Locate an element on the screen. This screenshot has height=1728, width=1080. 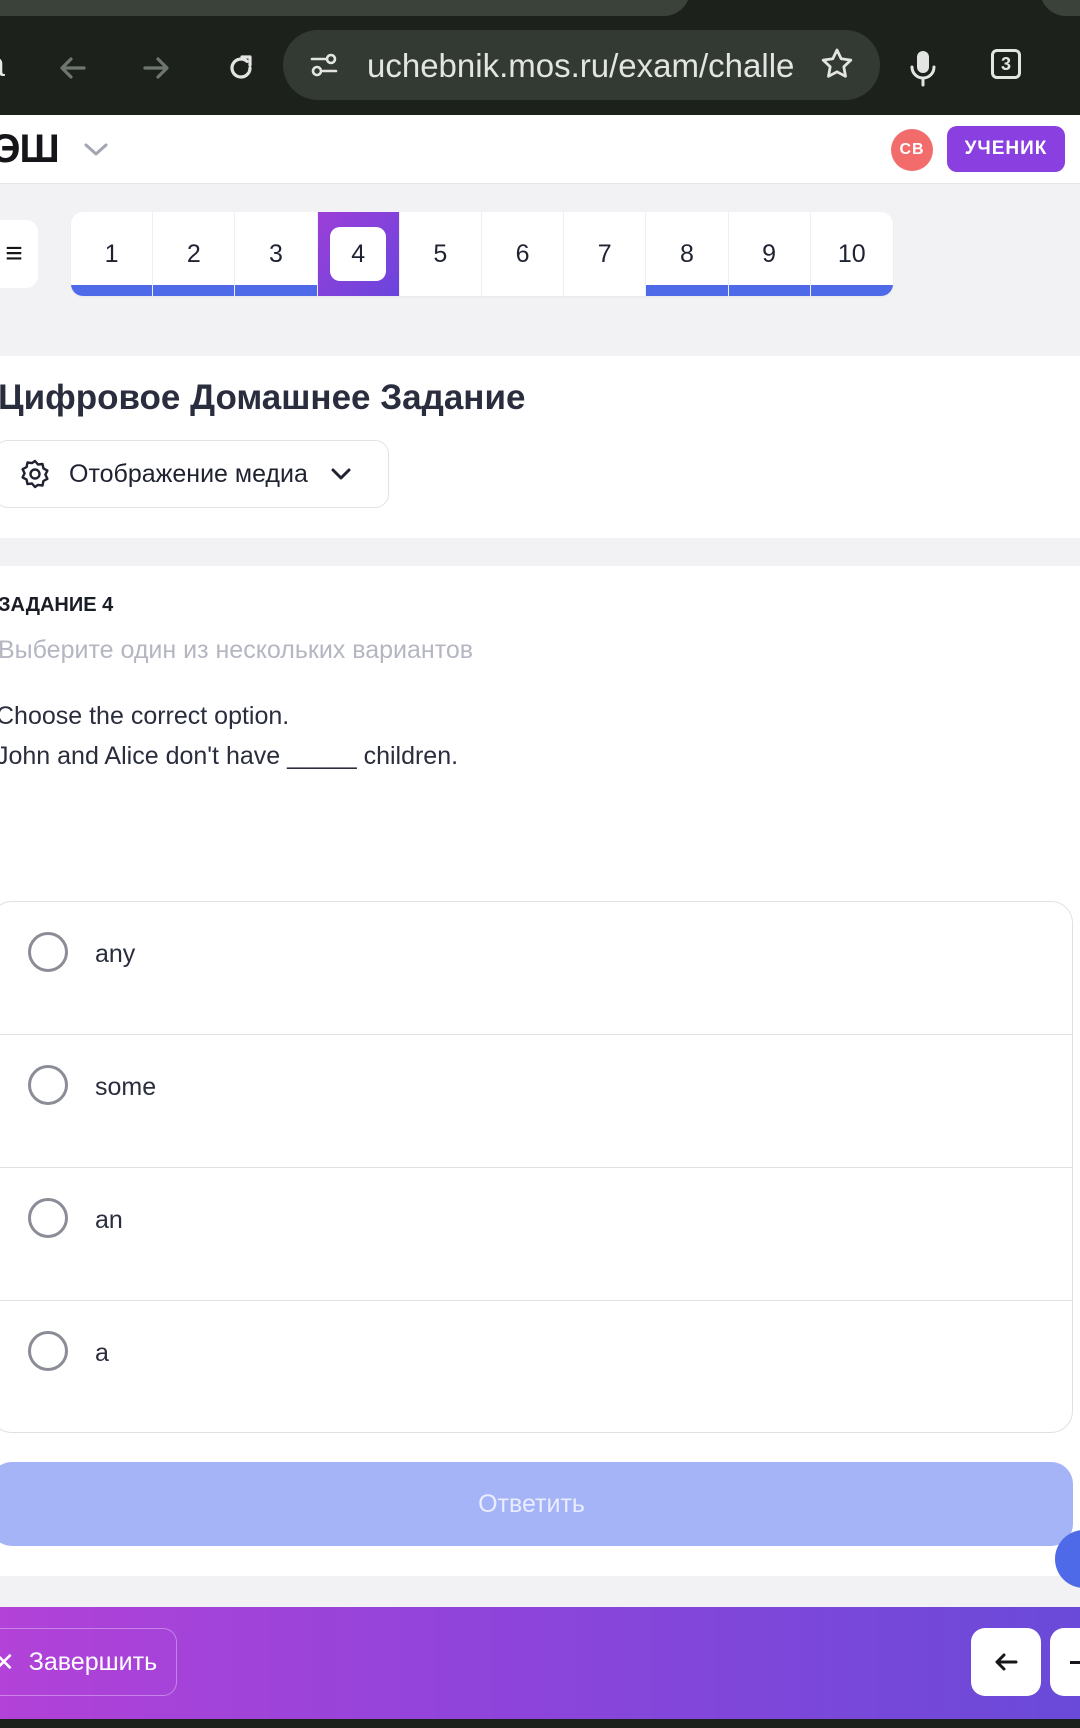
question-nav-label: 4 is located at coordinates (358, 254).